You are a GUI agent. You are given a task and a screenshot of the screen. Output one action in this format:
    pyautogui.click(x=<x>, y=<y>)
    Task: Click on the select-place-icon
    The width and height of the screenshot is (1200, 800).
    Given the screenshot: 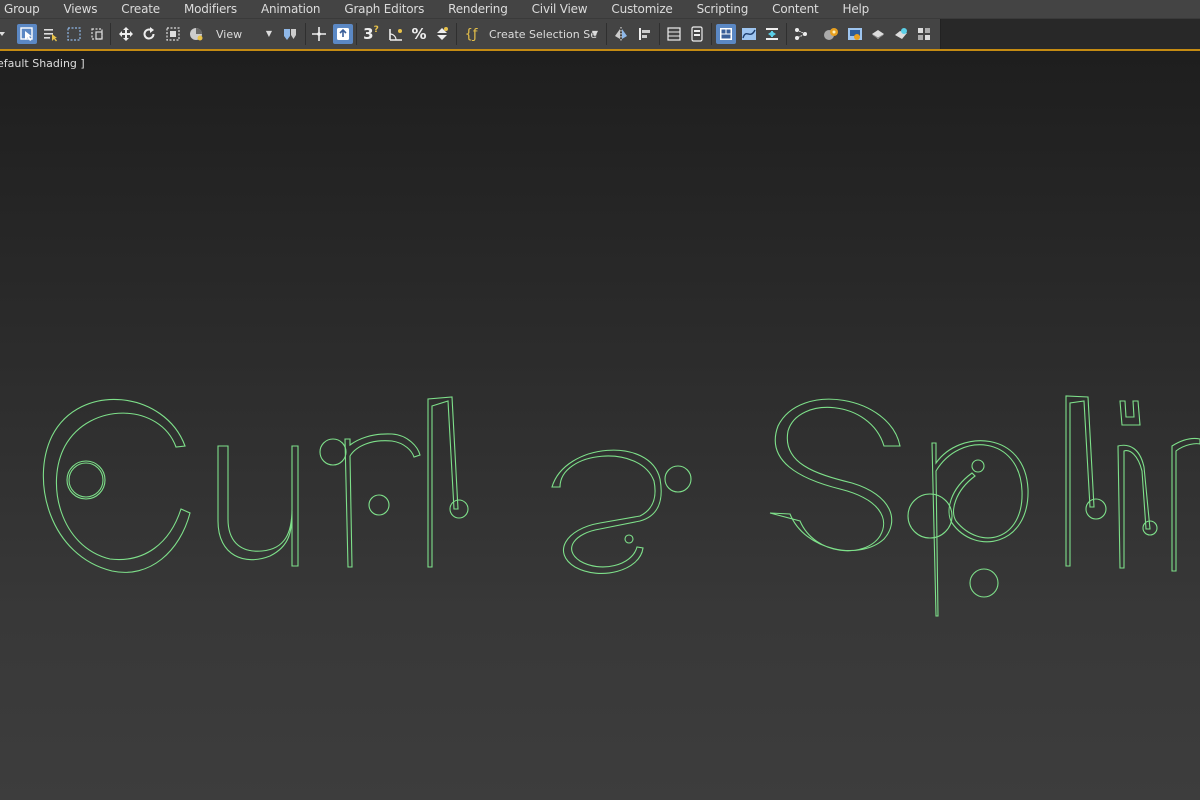 What is the action you would take?
    pyautogui.click(x=196, y=34)
    